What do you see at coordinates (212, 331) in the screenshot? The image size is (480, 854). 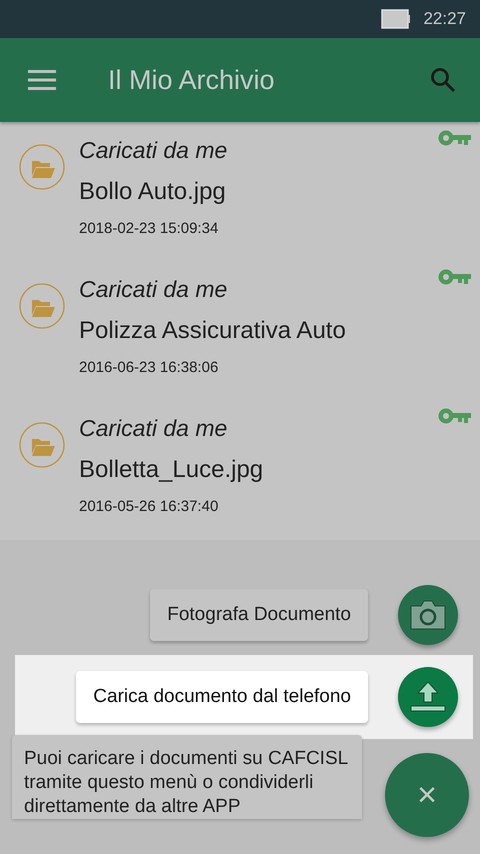 I see `document-name: Polizza Assicurativa Auto` at bounding box center [212, 331].